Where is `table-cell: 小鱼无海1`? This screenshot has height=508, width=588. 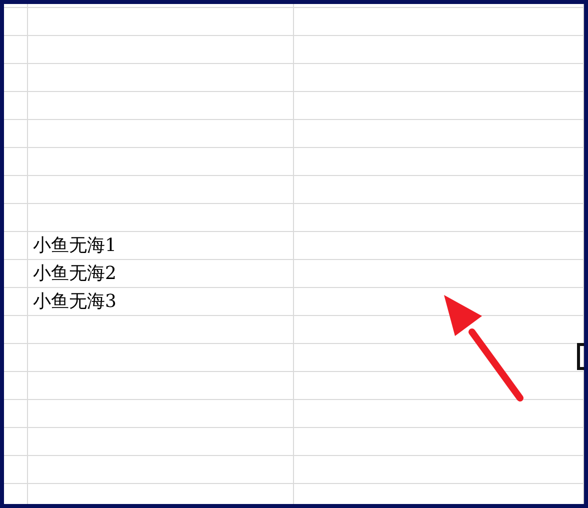 table-cell: 小鱼无海1 is located at coordinates (161, 246).